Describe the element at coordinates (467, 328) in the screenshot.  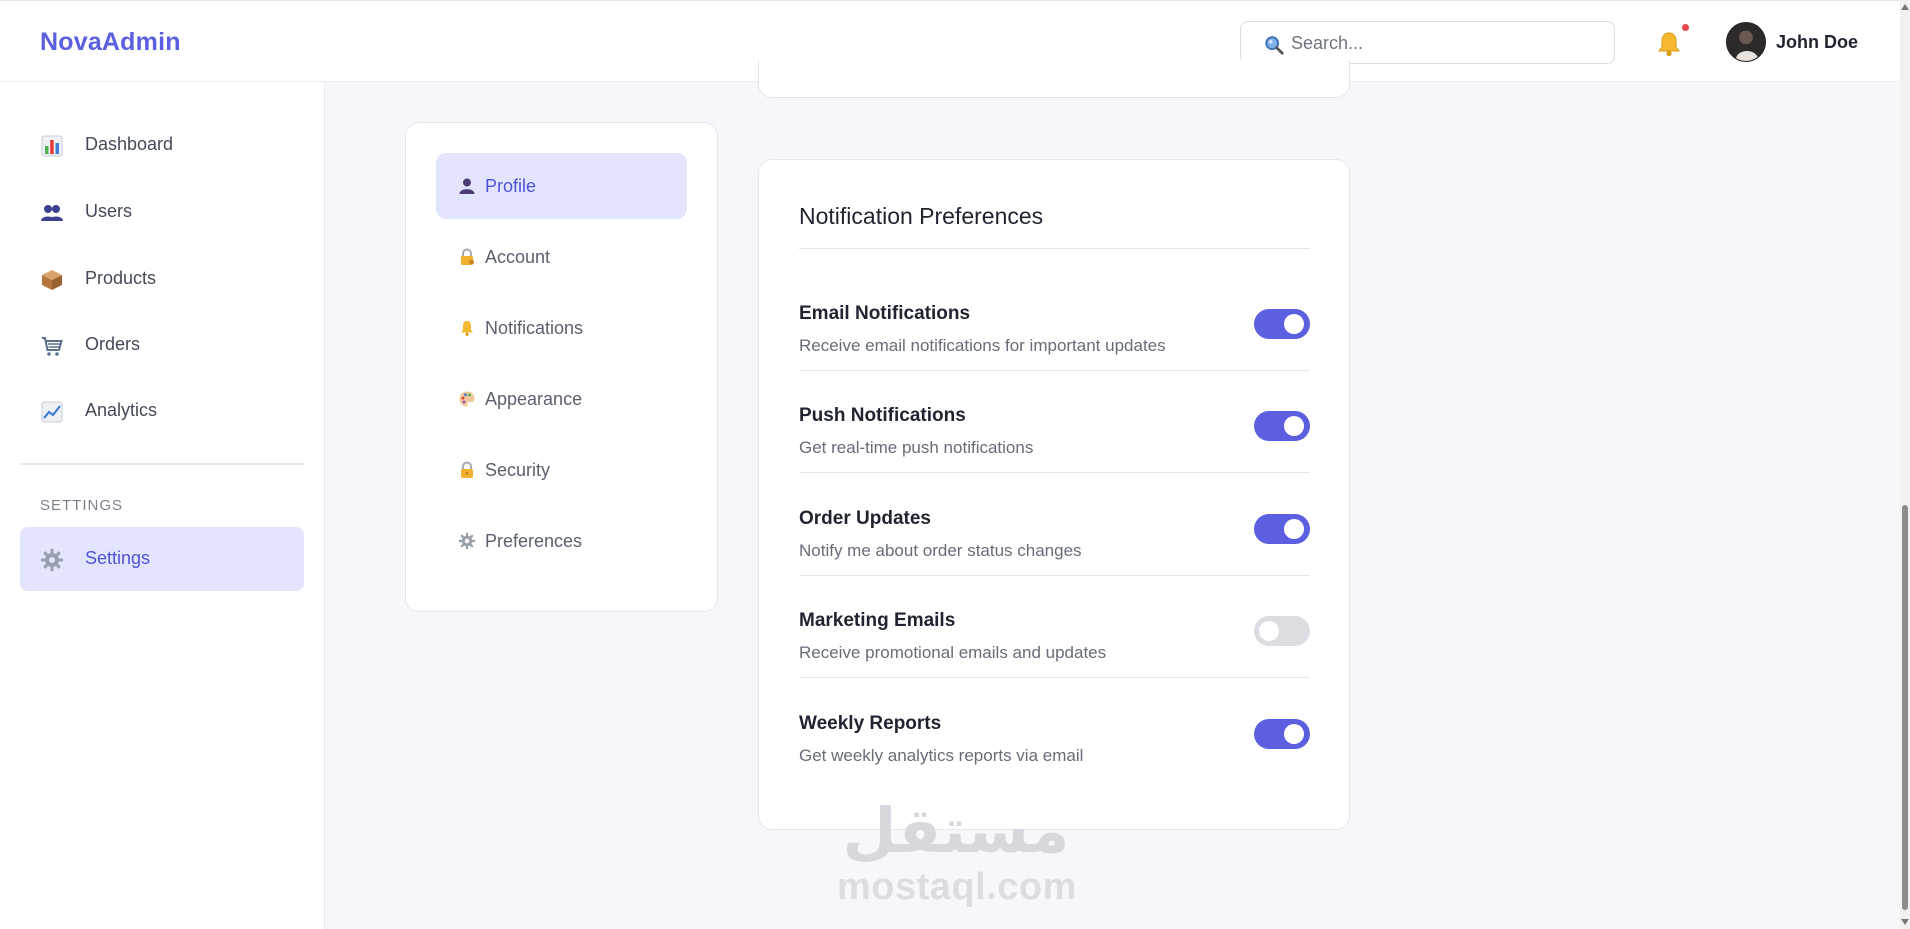
I see `bell-icon` at that location.